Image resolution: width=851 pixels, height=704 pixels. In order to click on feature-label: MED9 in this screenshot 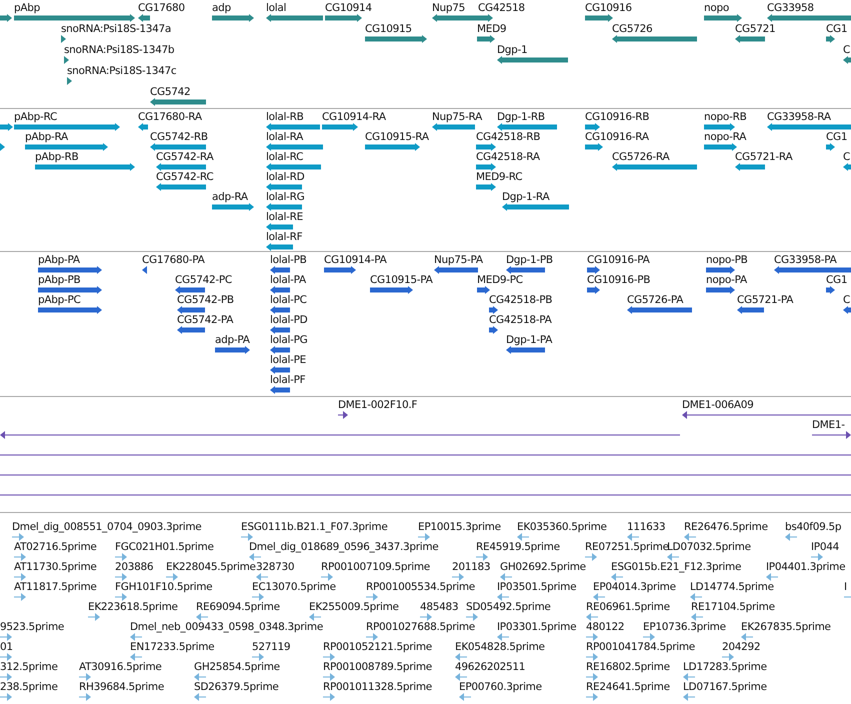, I will do `click(491, 29)`.